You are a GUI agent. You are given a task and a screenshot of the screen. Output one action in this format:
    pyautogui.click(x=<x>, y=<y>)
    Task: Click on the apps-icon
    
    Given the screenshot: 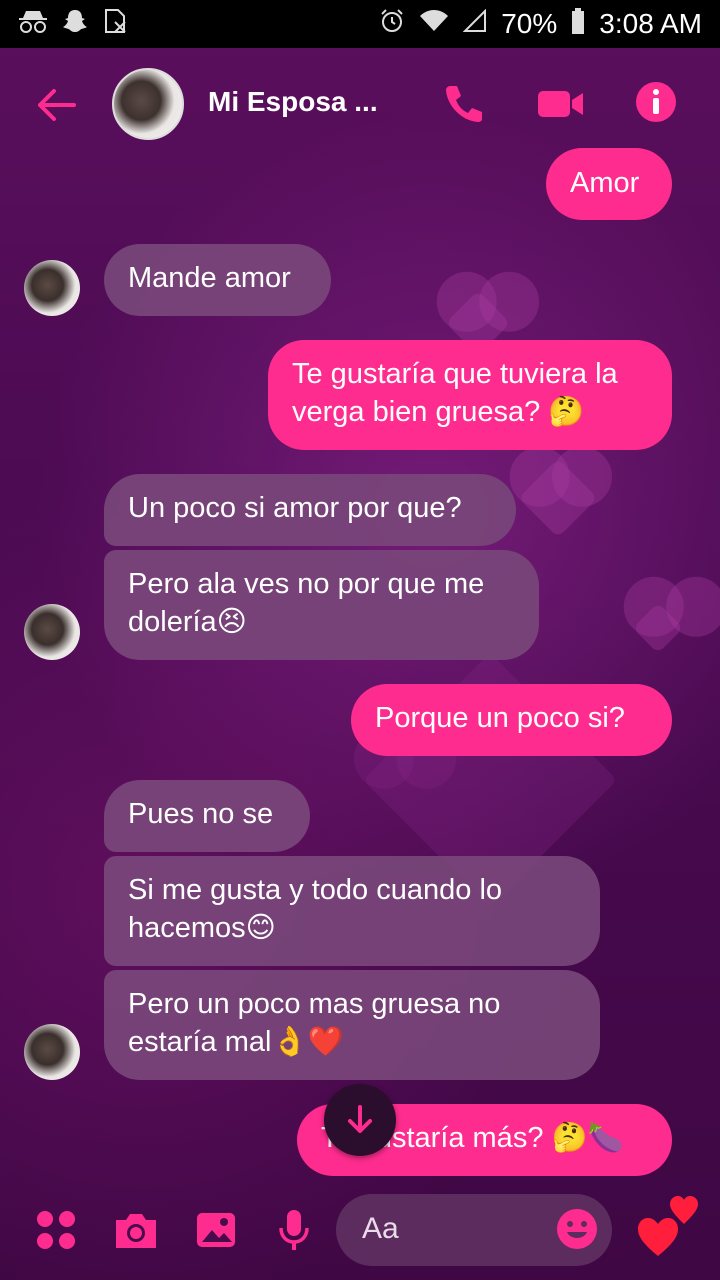 What is the action you would take?
    pyautogui.click(x=57, y=1231)
    